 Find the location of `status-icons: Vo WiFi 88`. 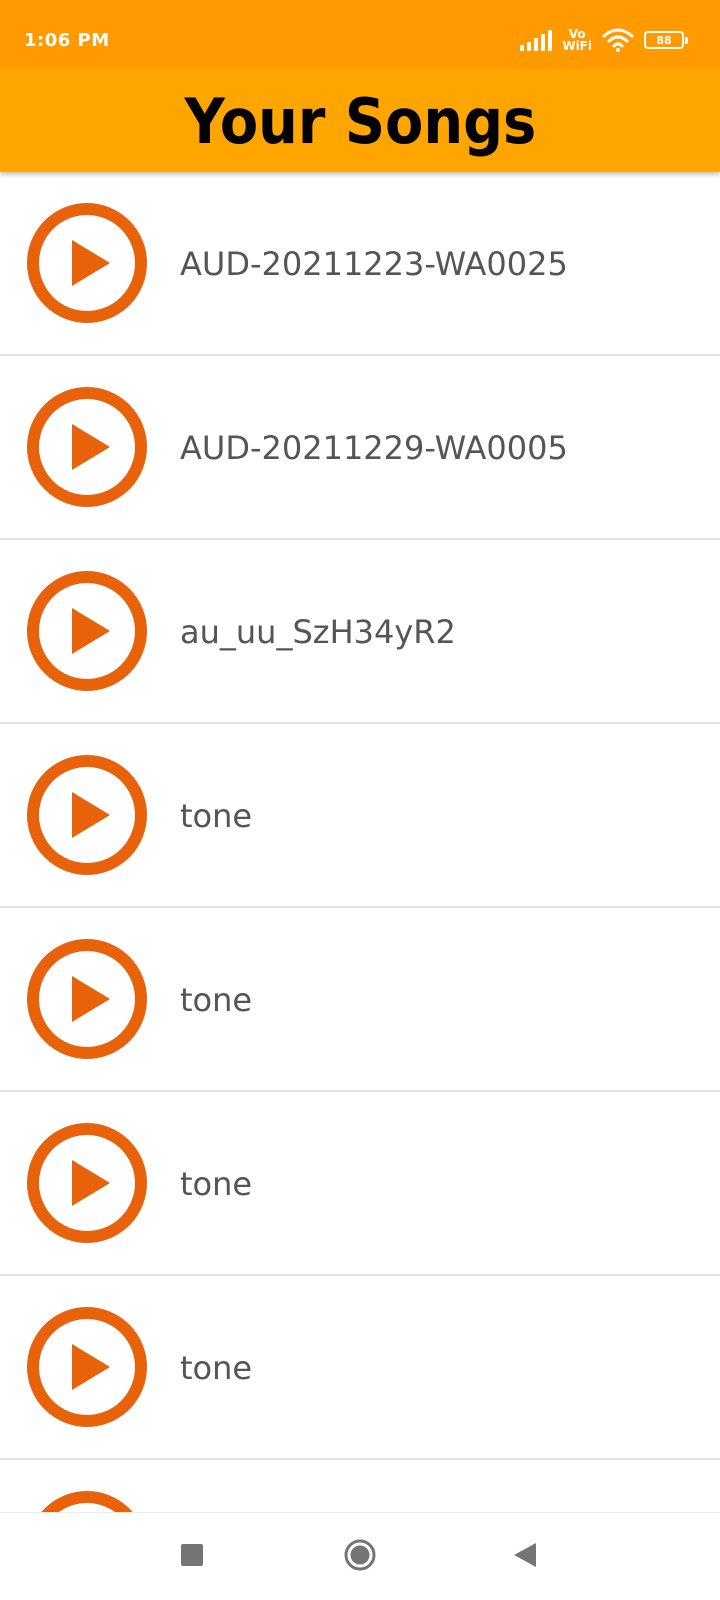

status-icons: Vo WiFi 88 is located at coordinates (604, 40).